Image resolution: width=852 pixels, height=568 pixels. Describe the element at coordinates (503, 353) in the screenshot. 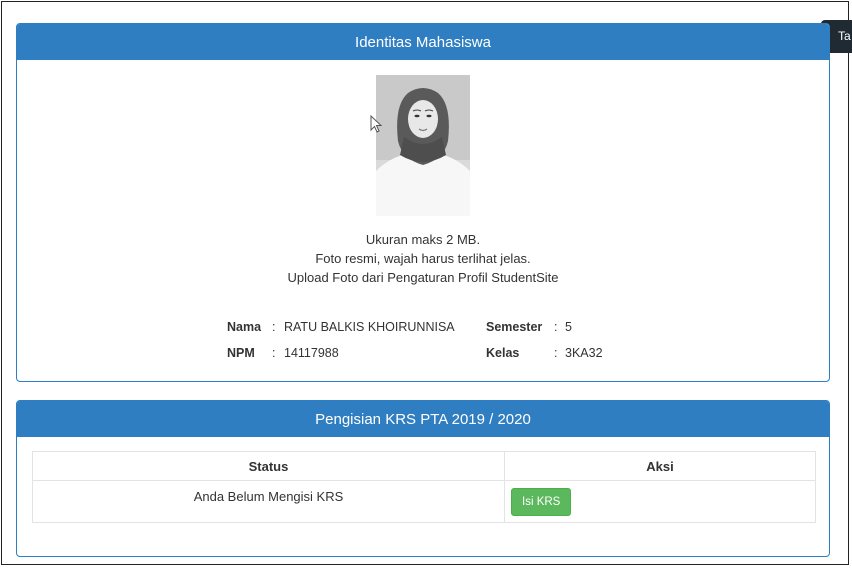

I see `kelas-label: Kelas` at that location.